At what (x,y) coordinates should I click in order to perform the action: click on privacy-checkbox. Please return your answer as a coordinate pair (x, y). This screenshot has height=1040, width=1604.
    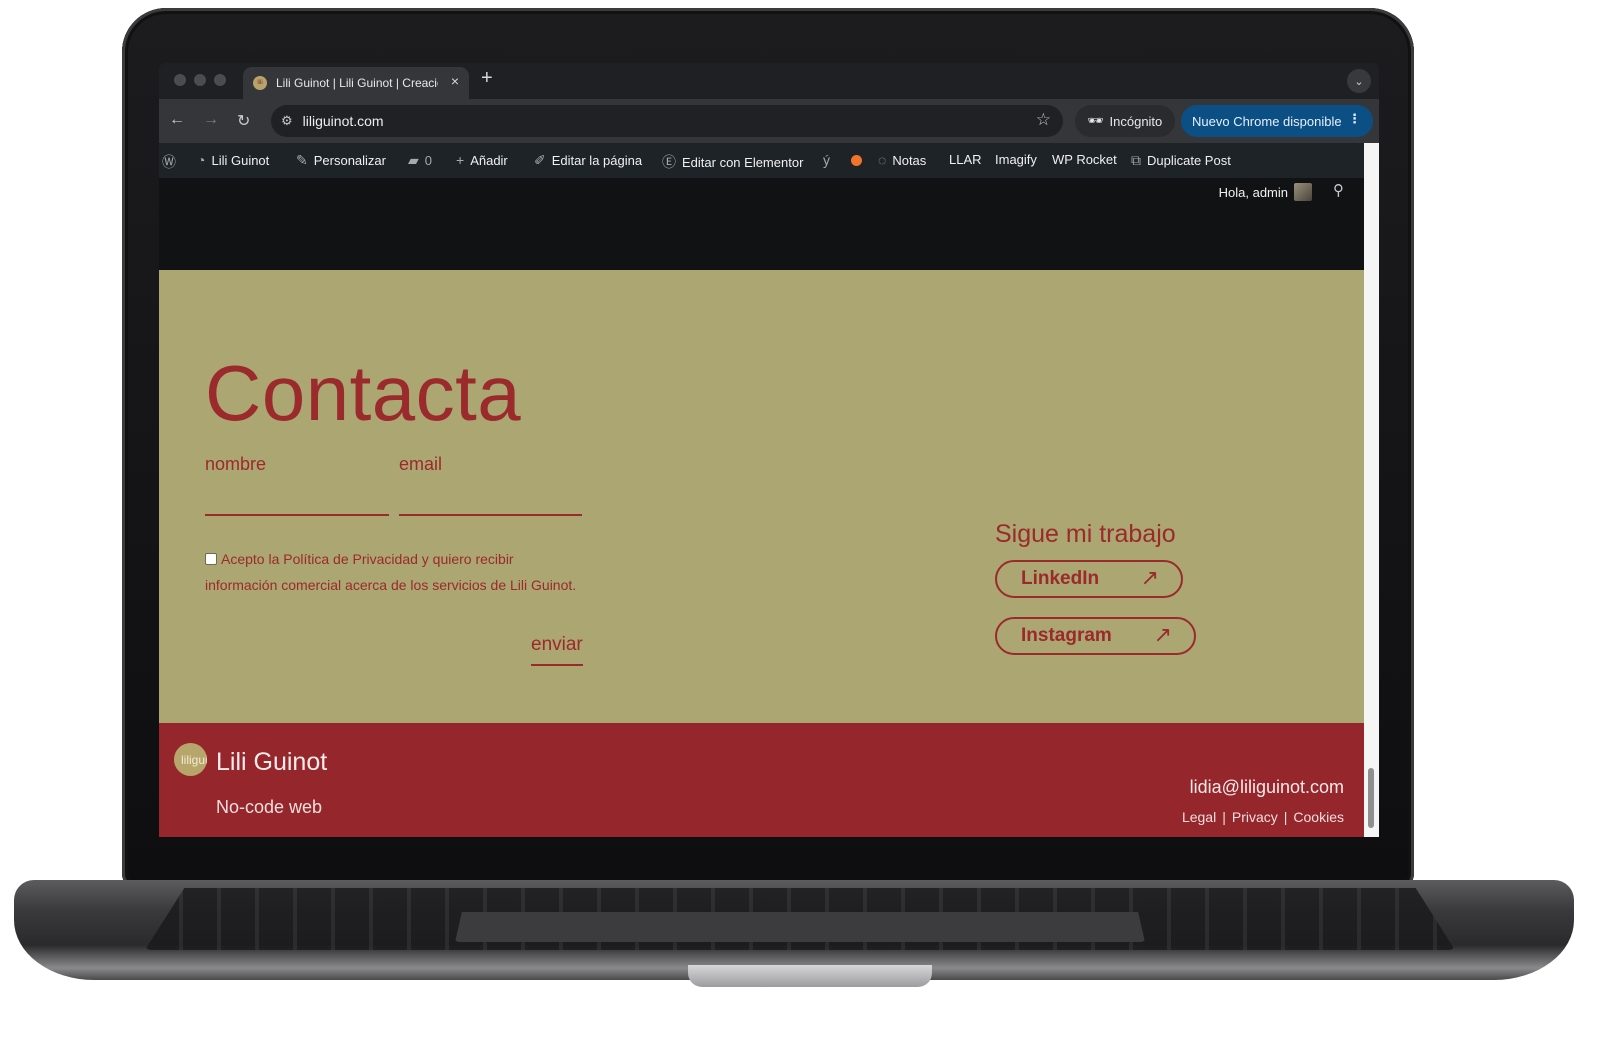
    Looking at the image, I should click on (211, 559).